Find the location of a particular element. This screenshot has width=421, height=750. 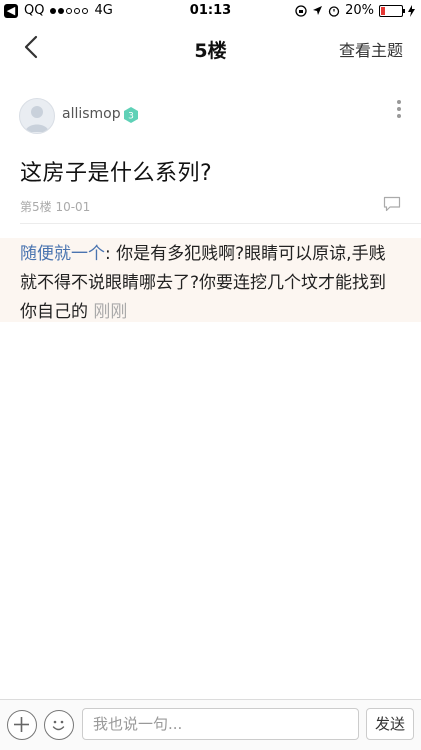

view-topic-button: 查看主题 is located at coordinates (371, 49).